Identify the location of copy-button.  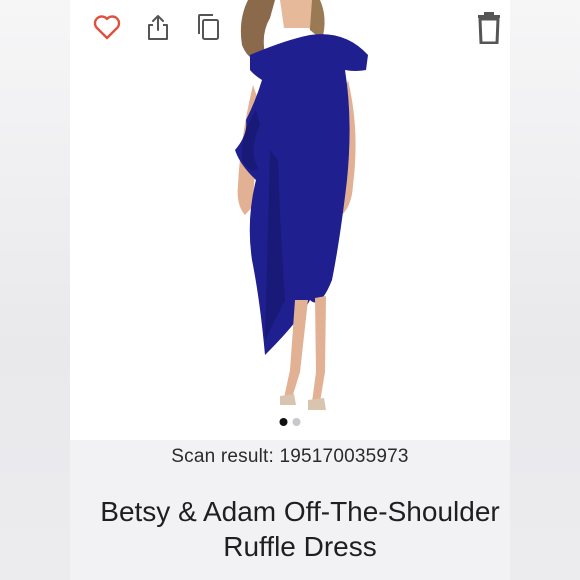
(208, 27).